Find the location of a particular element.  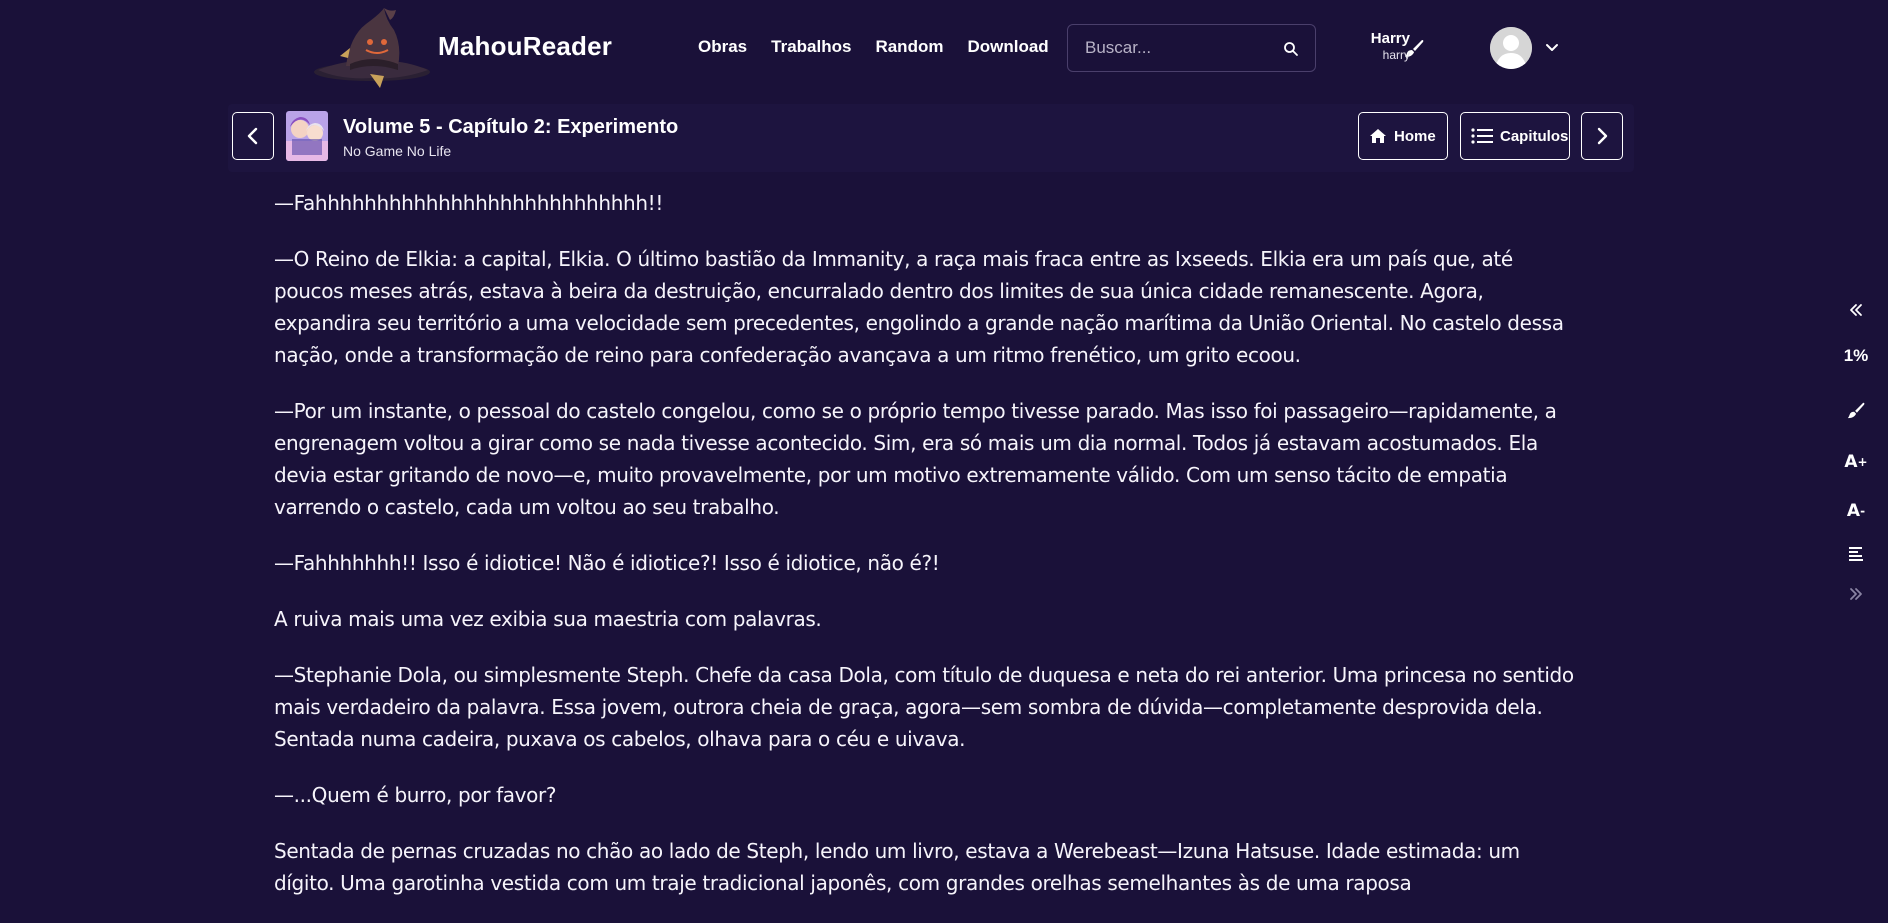

home-button-label: Home is located at coordinates (1415, 136).